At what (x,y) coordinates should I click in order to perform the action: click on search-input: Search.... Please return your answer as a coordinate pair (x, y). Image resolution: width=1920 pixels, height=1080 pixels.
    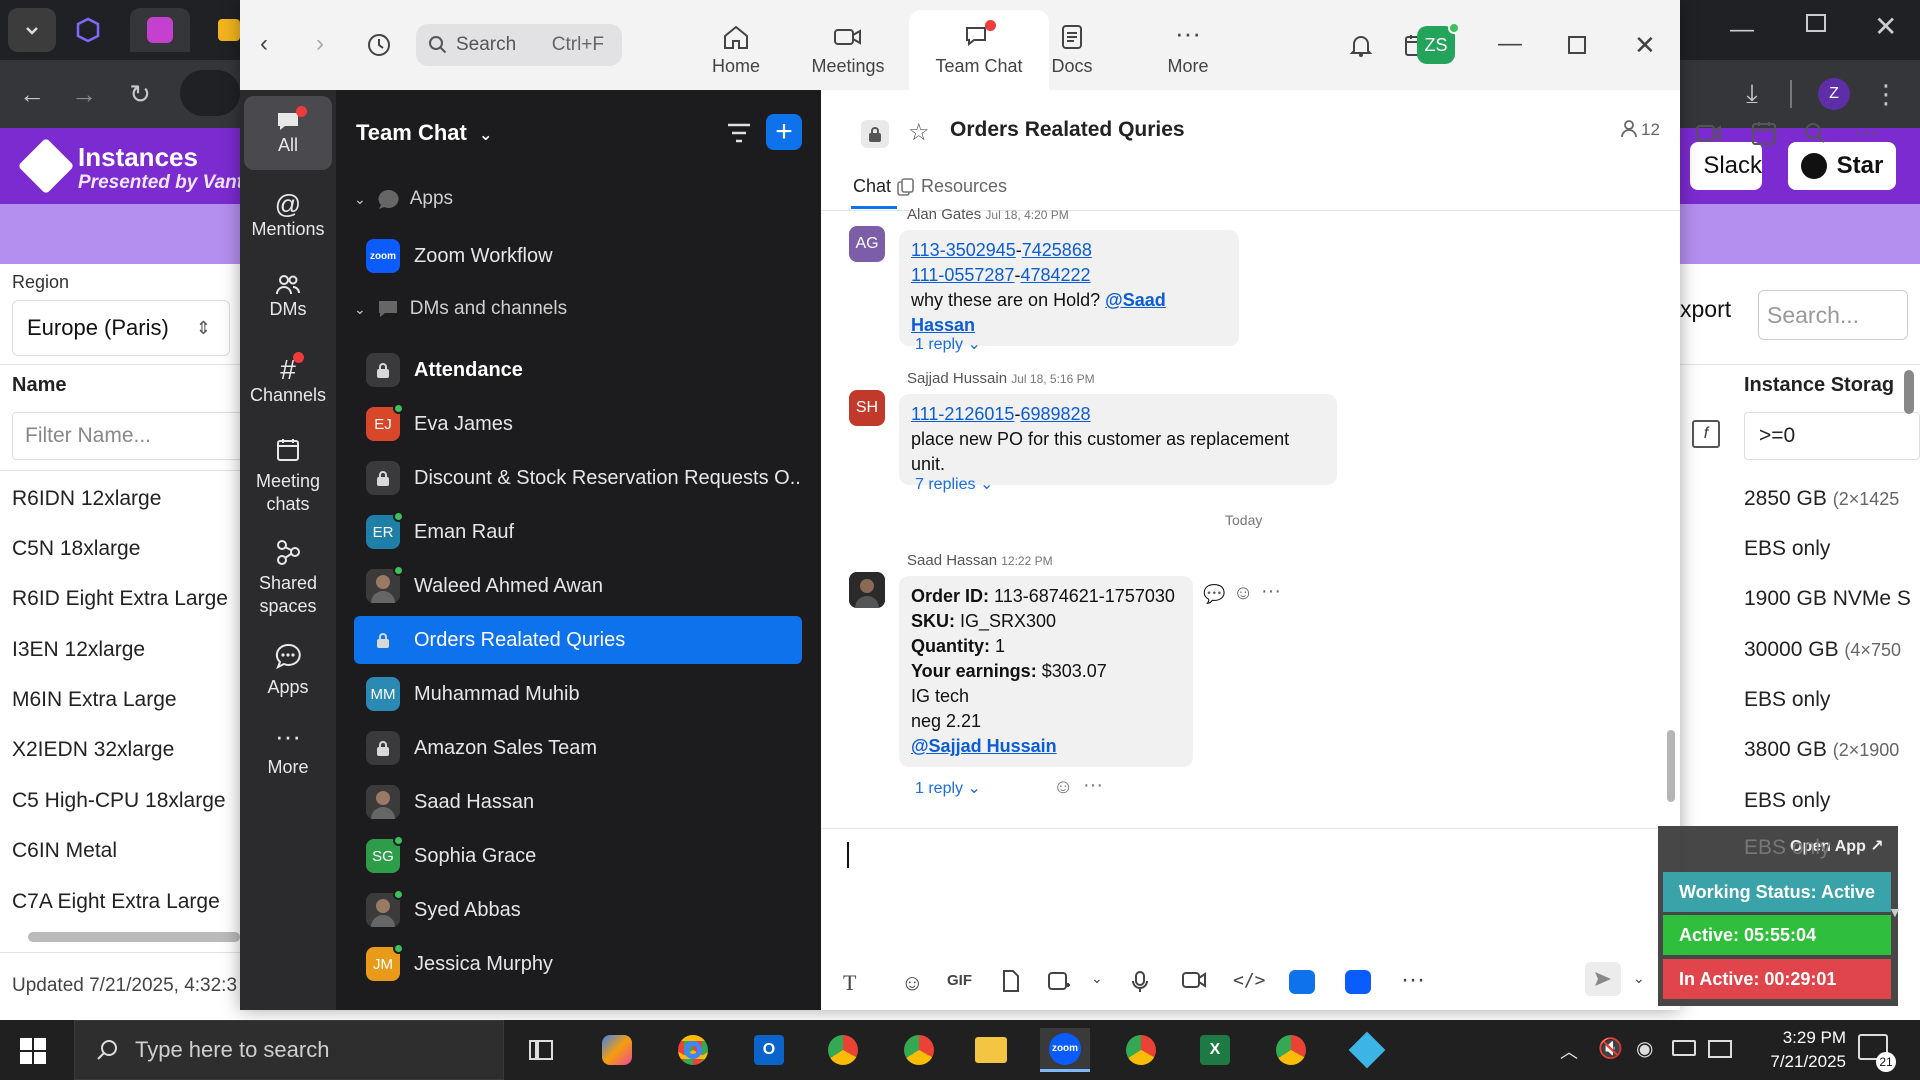
    Looking at the image, I should click on (1833, 315).